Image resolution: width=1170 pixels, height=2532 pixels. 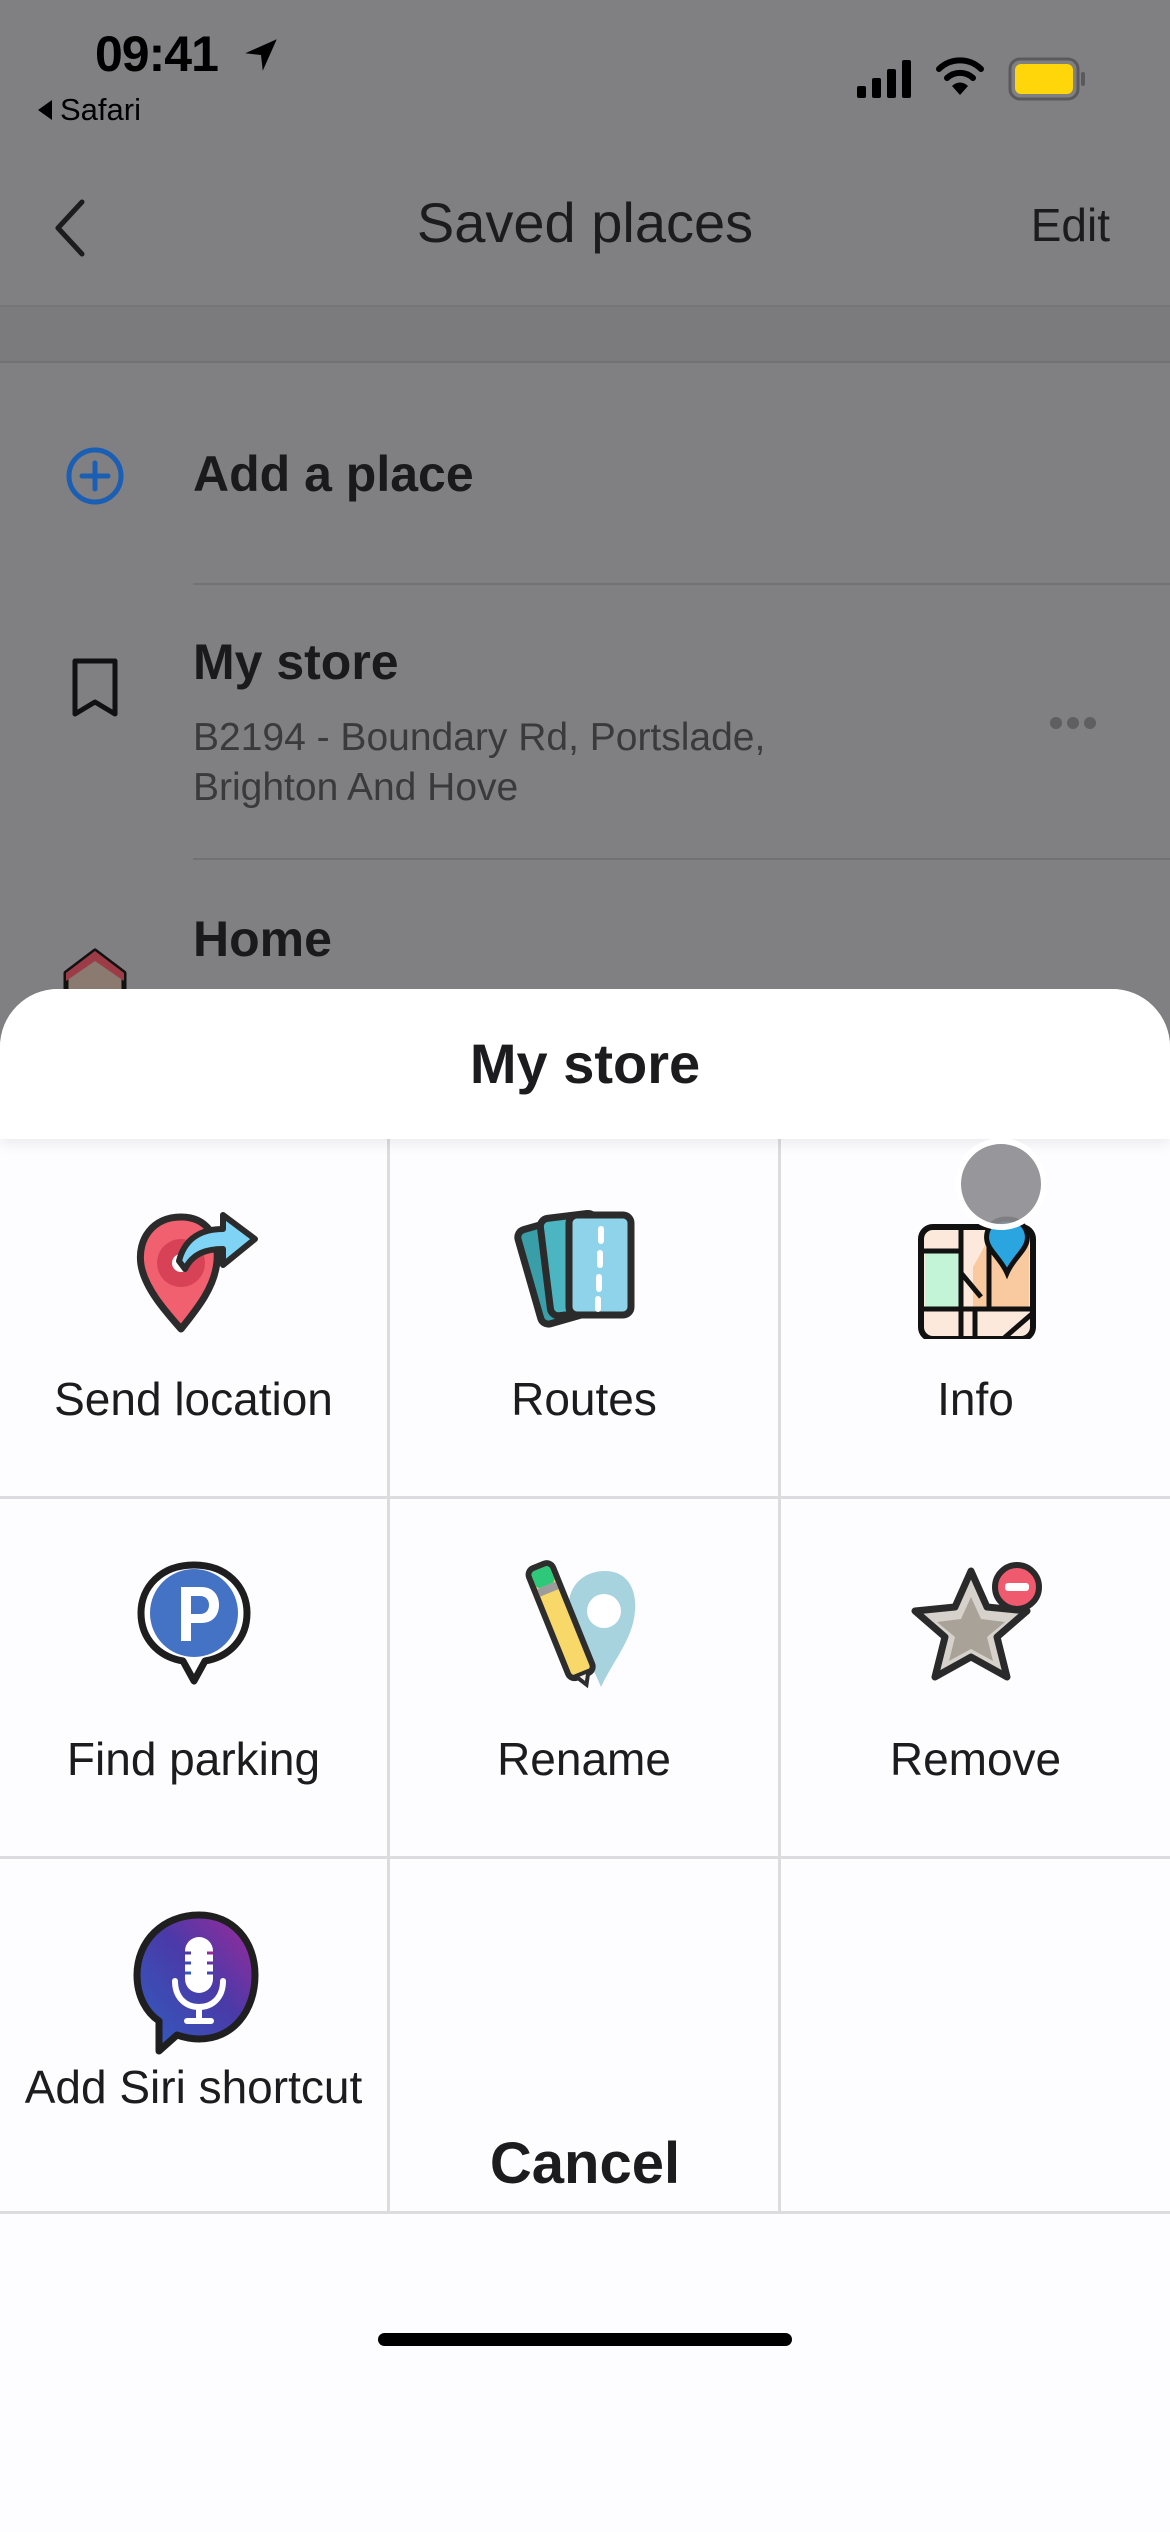 What do you see at coordinates (296, 662) in the screenshot?
I see `place-title: My store` at bounding box center [296, 662].